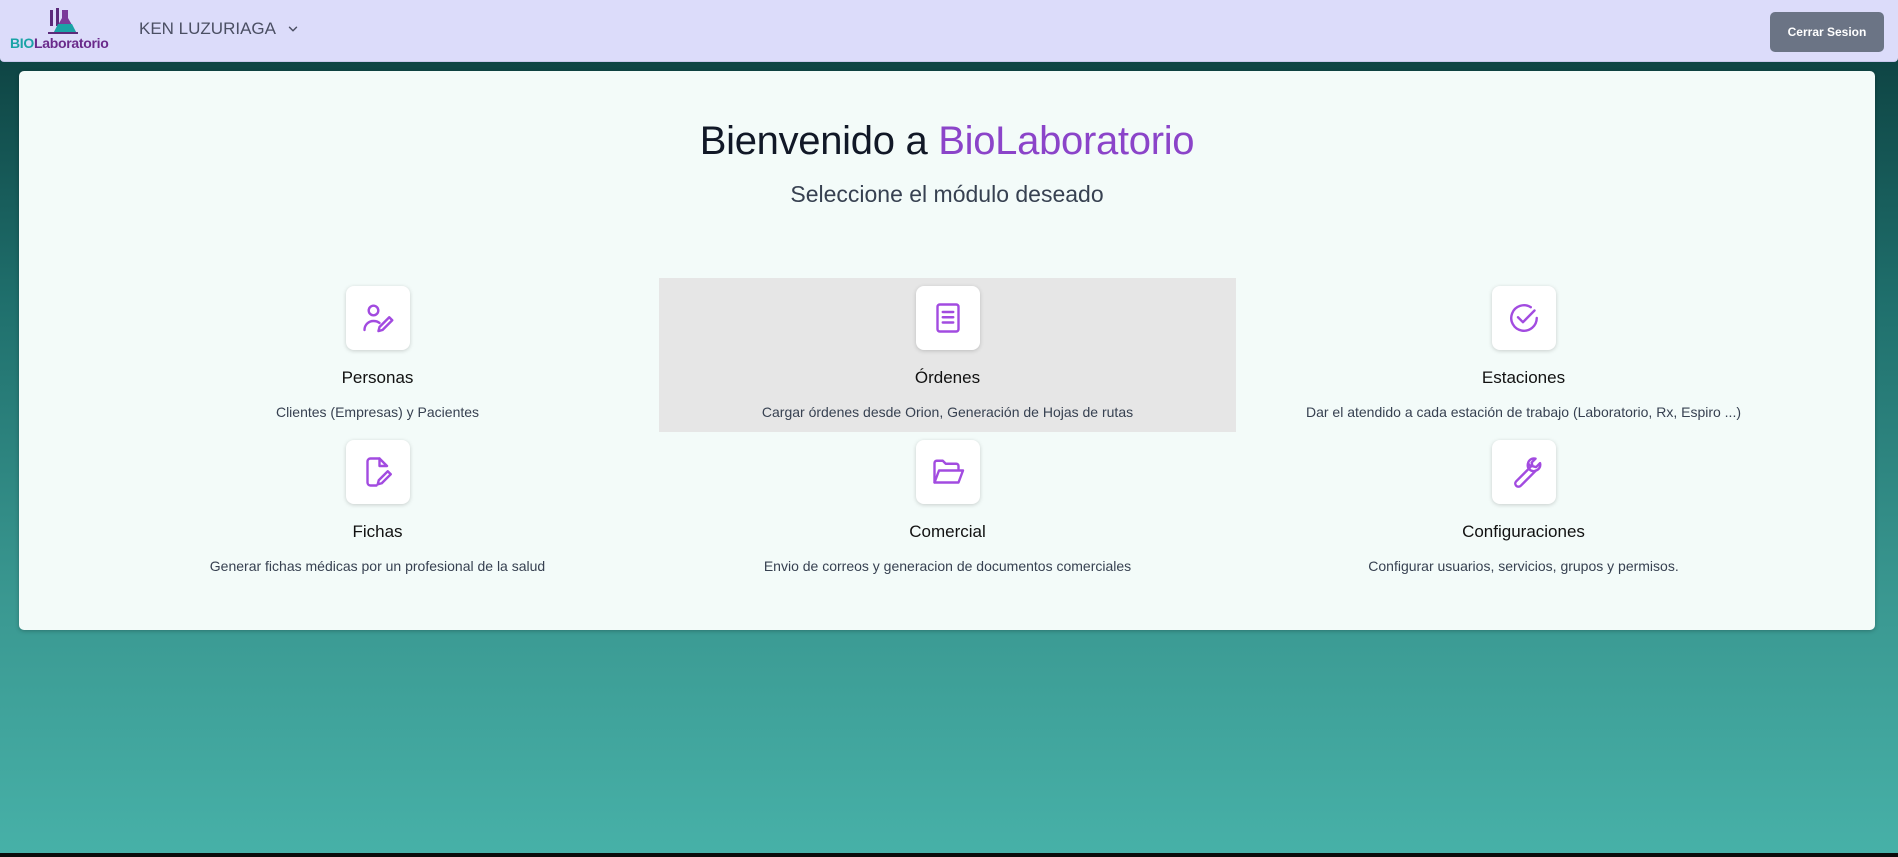 This screenshot has width=1898, height=857. What do you see at coordinates (947, 531) in the screenshot?
I see `module-title: Comercial` at bounding box center [947, 531].